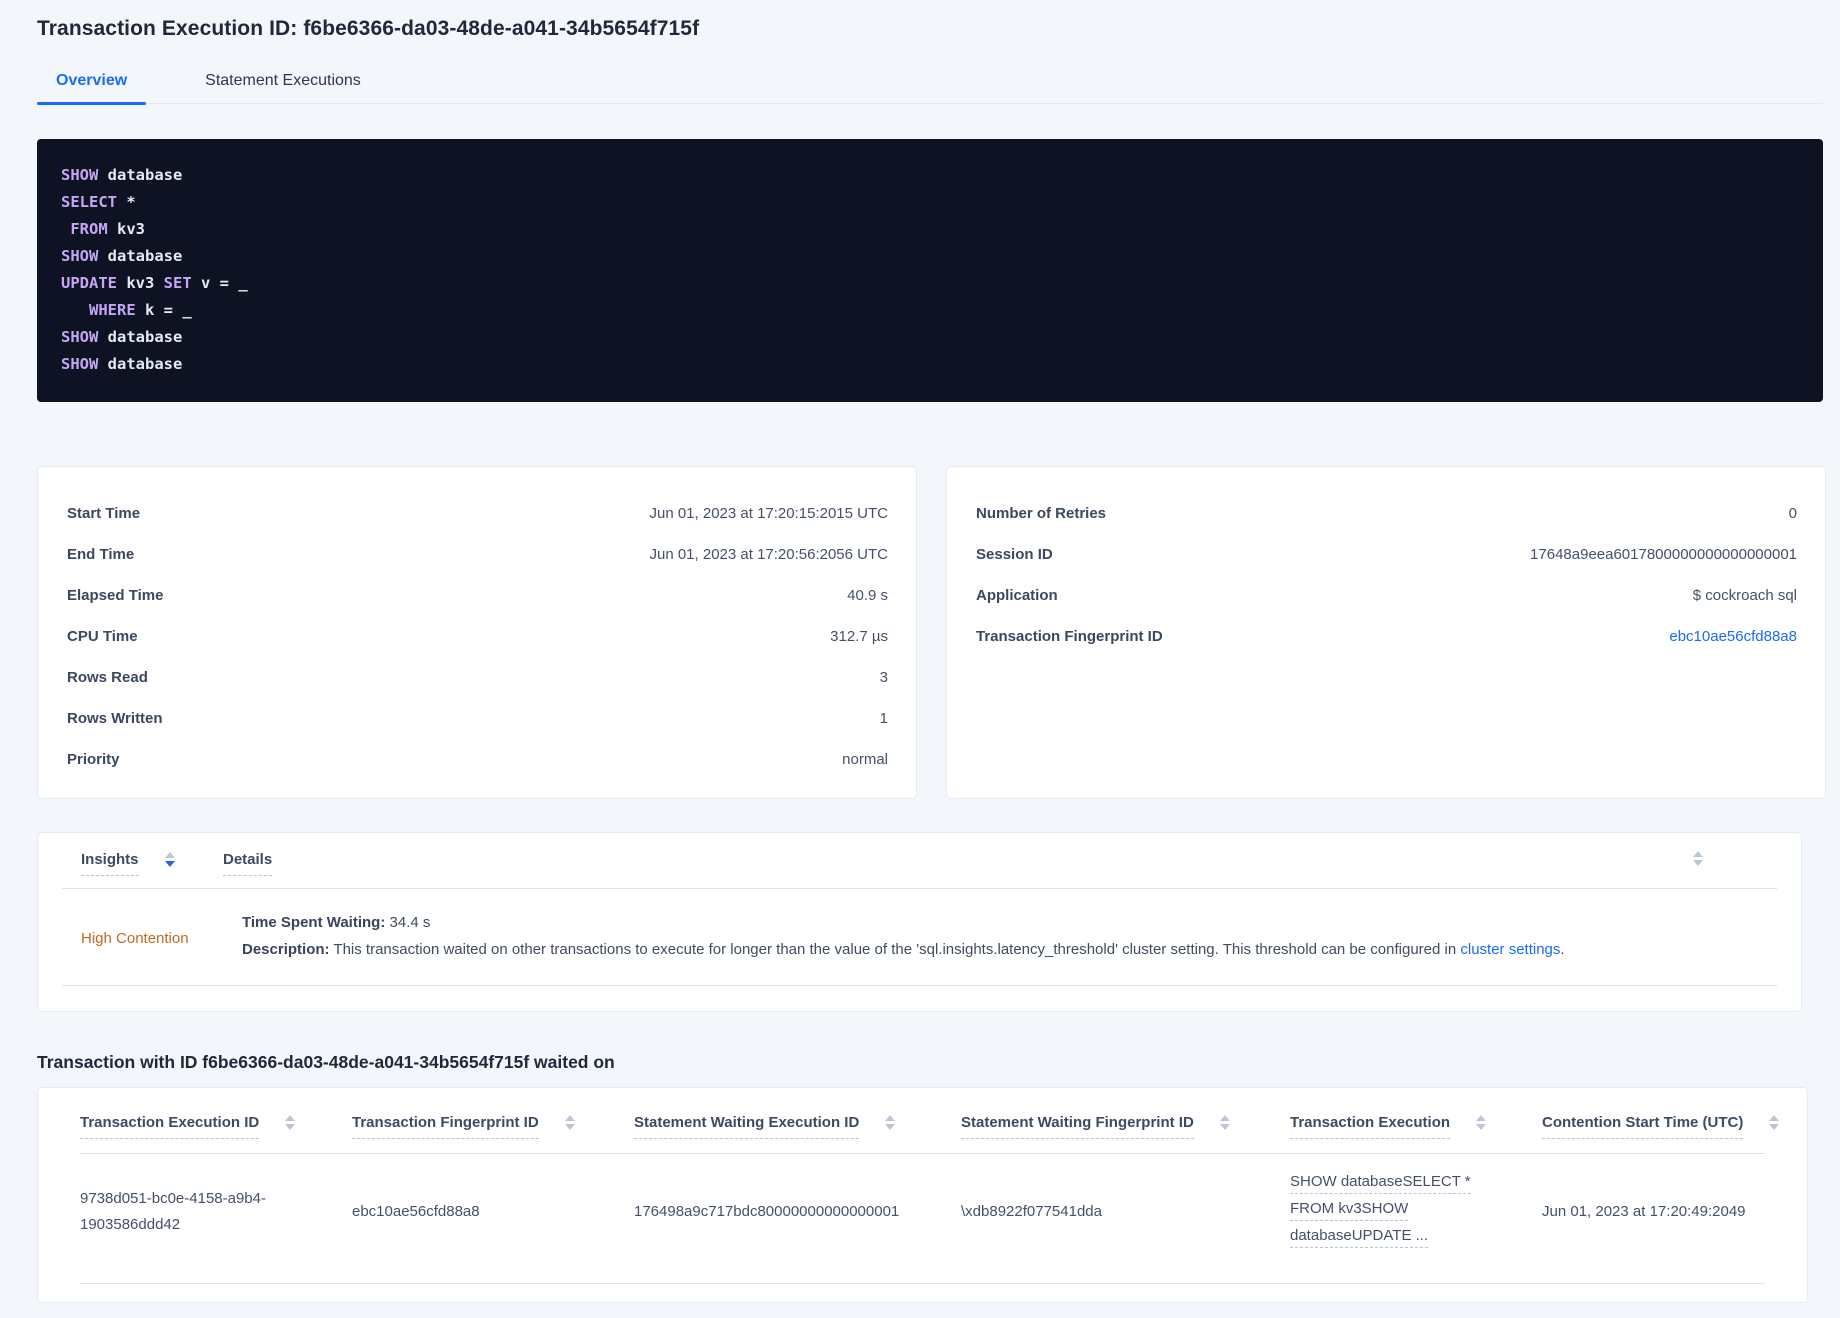 Image resolution: width=1840 pixels, height=1318 pixels. What do you see at coordinates (1017, 595) in the screenshot?
I see `row-label: Application` at bounding box center [1017, 595].